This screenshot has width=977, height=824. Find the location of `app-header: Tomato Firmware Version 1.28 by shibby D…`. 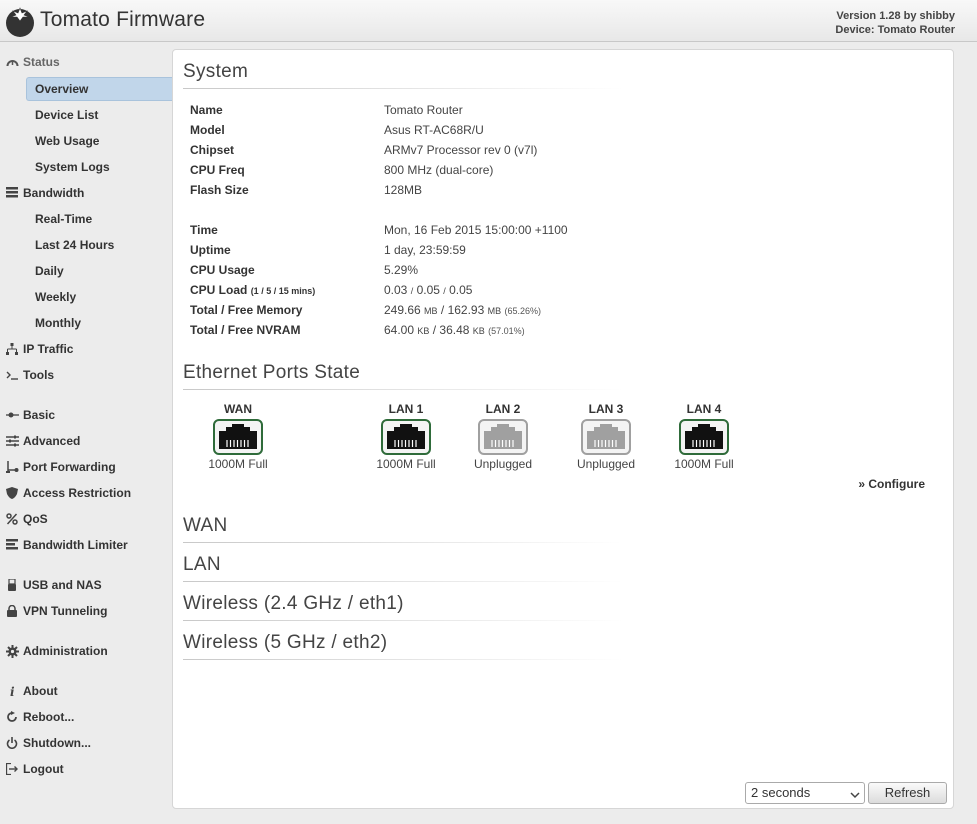

app-header: Tomato Firmware Version 1.28 by shibby D… is located at coordinates (488, 21).